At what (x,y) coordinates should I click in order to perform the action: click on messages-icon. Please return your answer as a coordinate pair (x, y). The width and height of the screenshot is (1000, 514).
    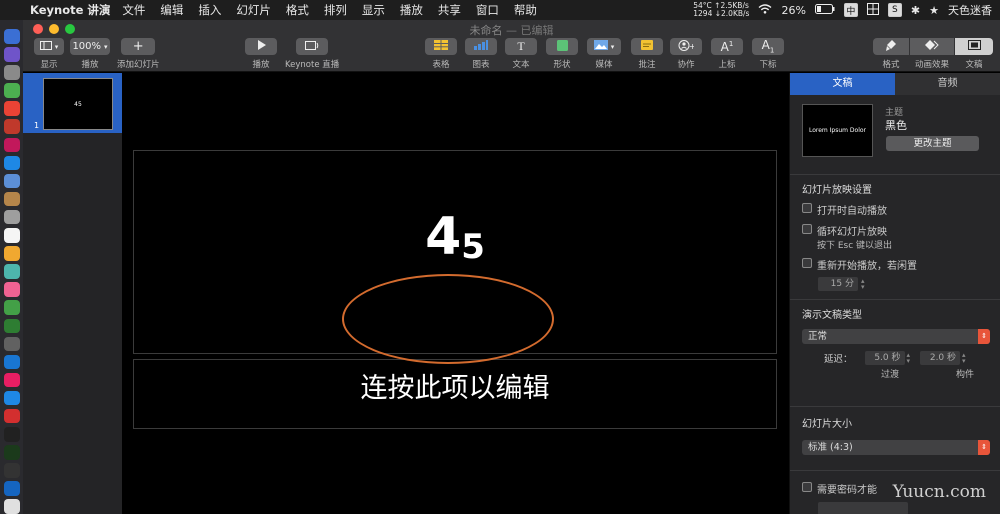
    Looking at the image, I should click on (11, 307).